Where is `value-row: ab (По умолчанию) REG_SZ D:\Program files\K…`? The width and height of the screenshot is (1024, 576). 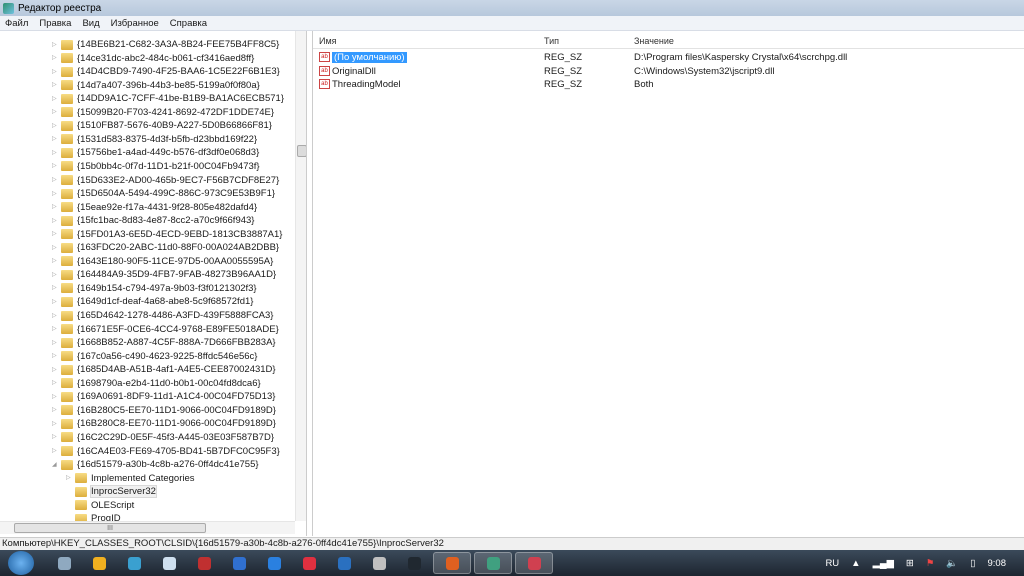
value-row: ab (По умолчанию) REG_SZ D:\Program files\K… is located at coordinates (668, 57).